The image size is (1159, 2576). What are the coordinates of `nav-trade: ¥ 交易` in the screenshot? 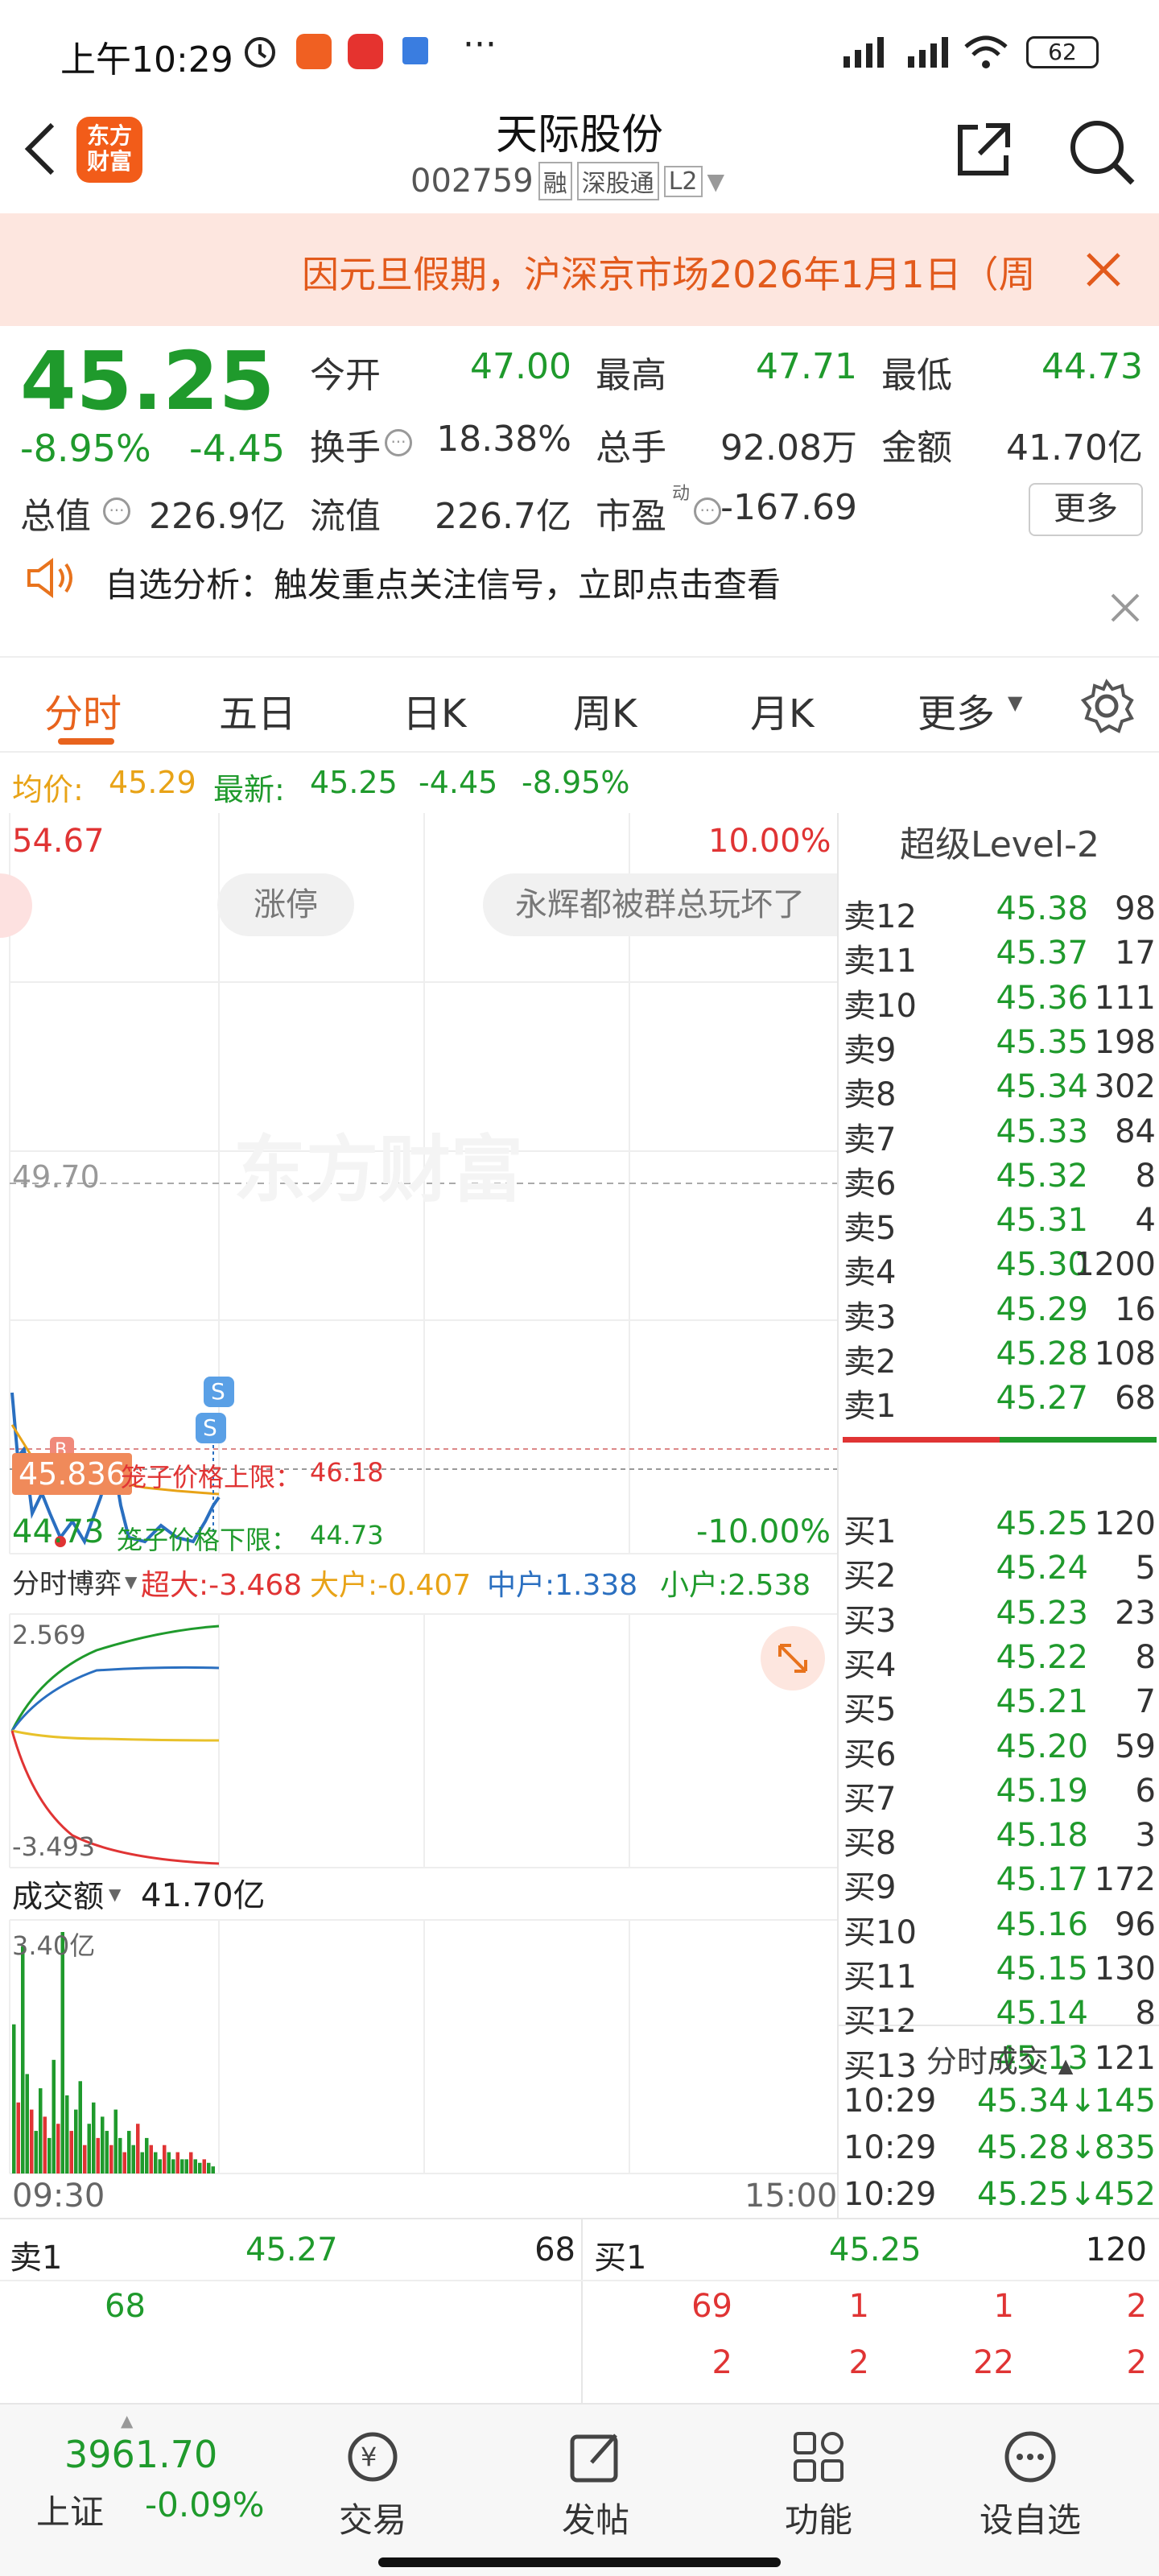 It's located at (372, 2481).